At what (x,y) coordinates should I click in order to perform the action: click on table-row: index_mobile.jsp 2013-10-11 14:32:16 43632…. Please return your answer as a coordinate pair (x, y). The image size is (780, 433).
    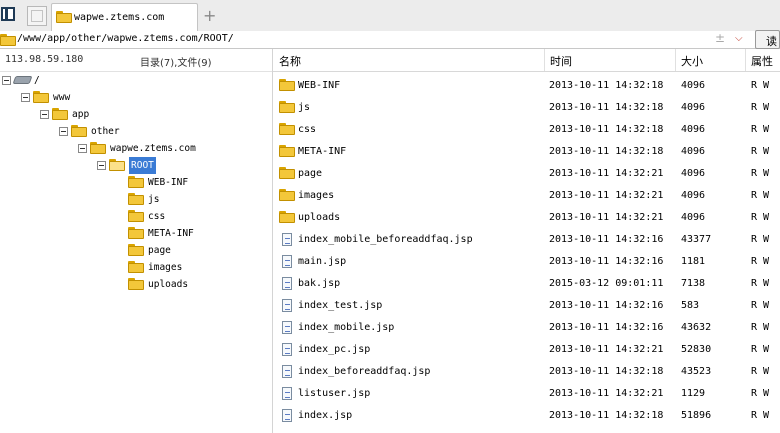
    Looking at the image, I should click on (526, 328).